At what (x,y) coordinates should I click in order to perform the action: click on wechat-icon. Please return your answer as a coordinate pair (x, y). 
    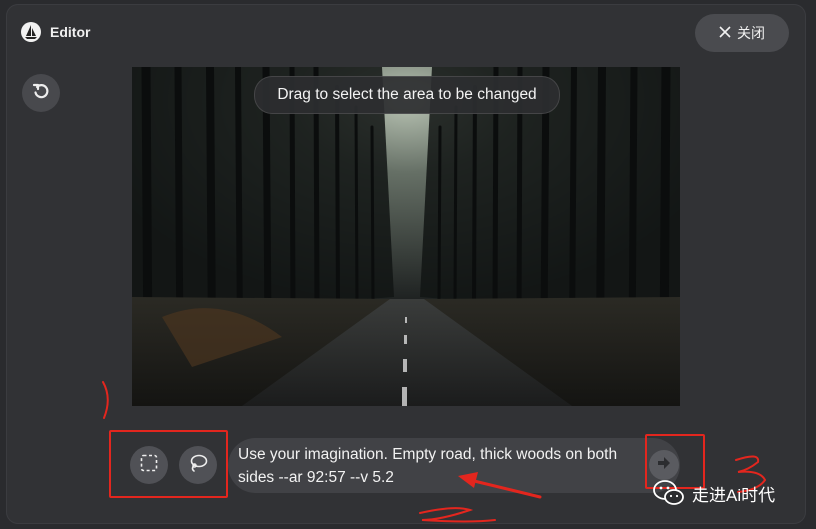
    Looking at the image, I should click on (669, 493).